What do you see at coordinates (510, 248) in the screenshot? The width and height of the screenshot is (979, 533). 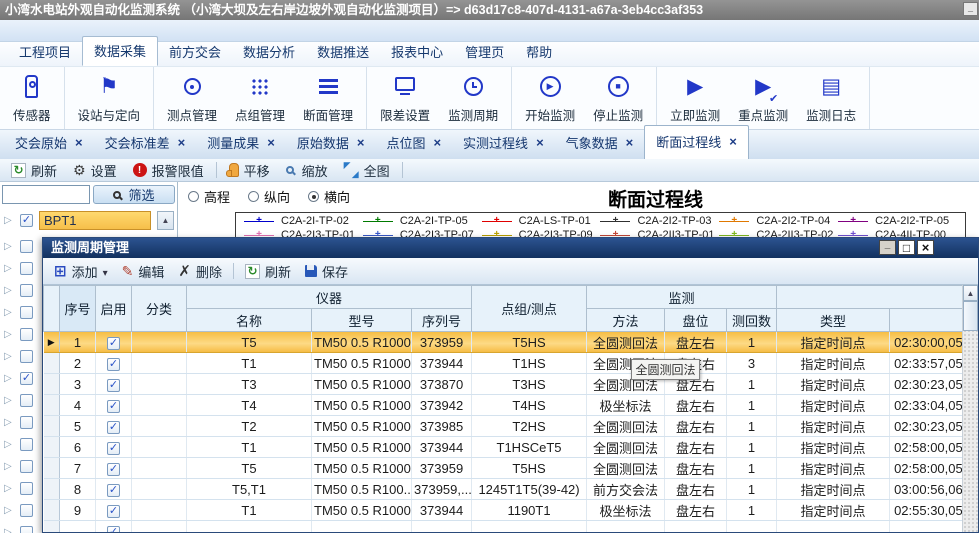 I see `dialog-titlebar: 监测周期管理` at bounding box center [510, 248].